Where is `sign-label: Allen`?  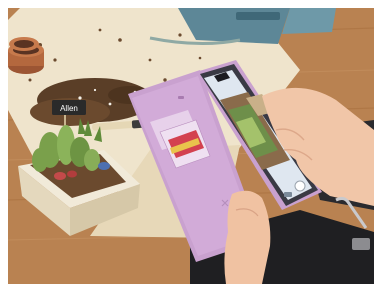 sign-label: Allen is located at coordinates (69, 108).